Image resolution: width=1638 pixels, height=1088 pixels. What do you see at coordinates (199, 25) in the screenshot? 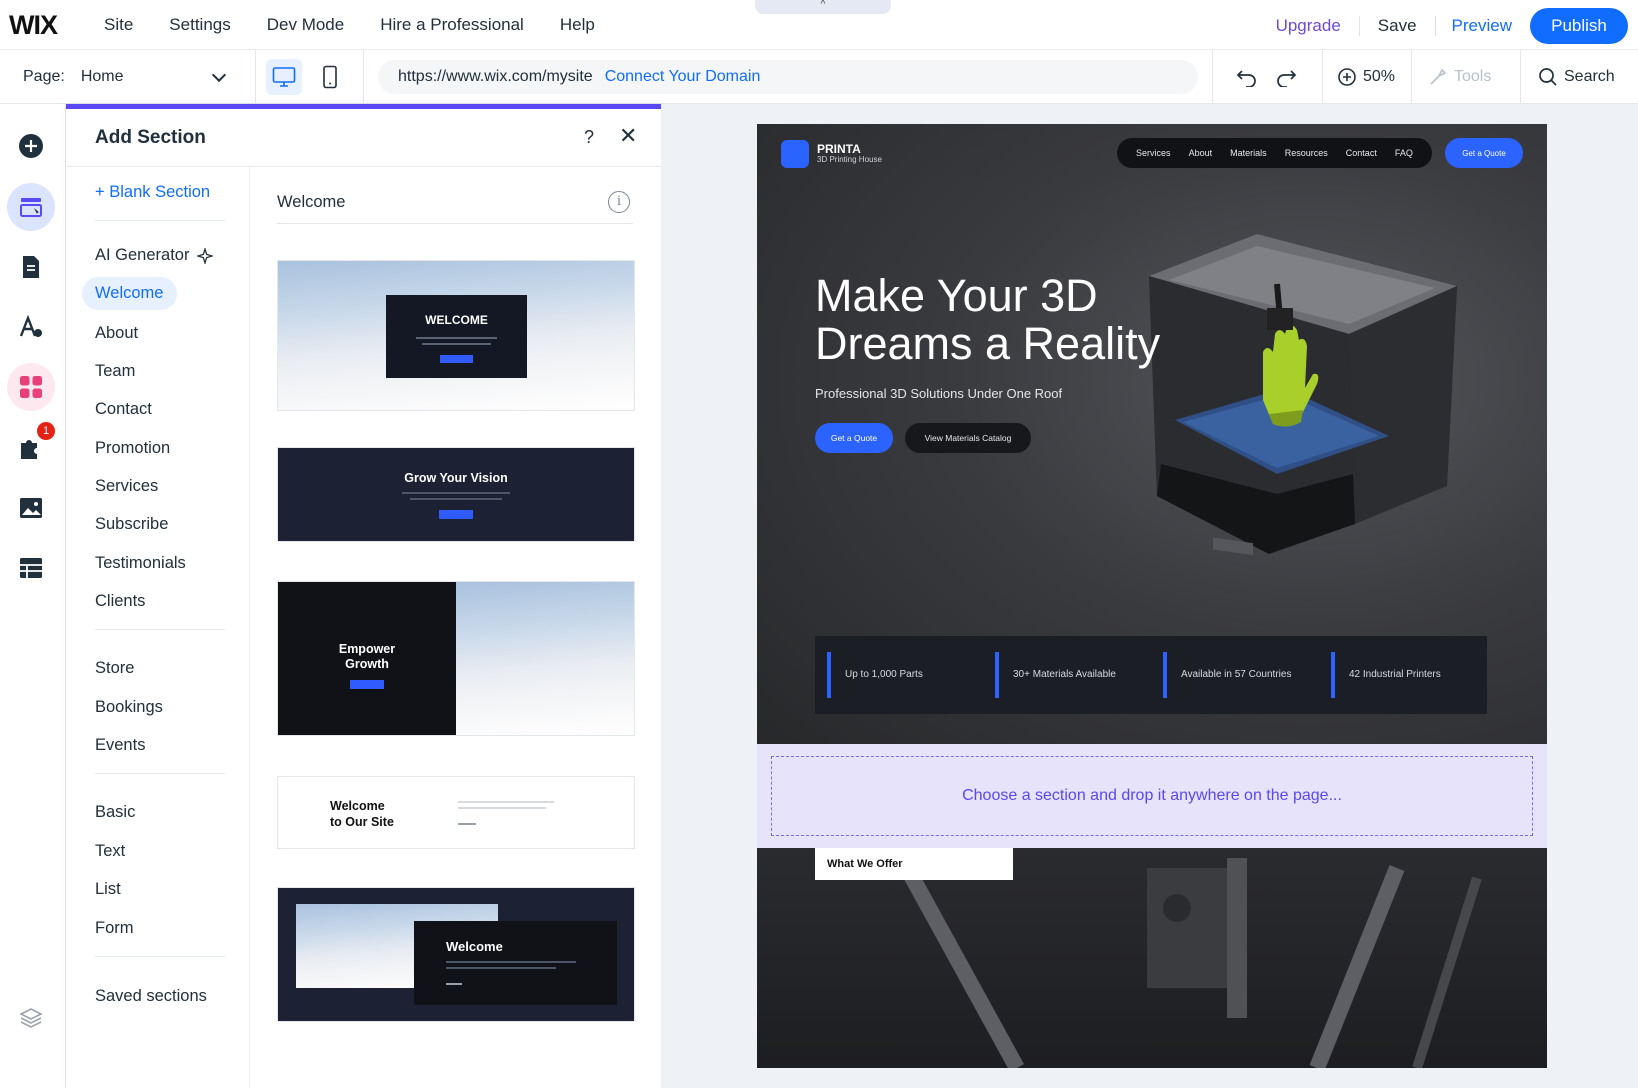
I see `menu-settings: Settings` at bounding box center [199, 25].